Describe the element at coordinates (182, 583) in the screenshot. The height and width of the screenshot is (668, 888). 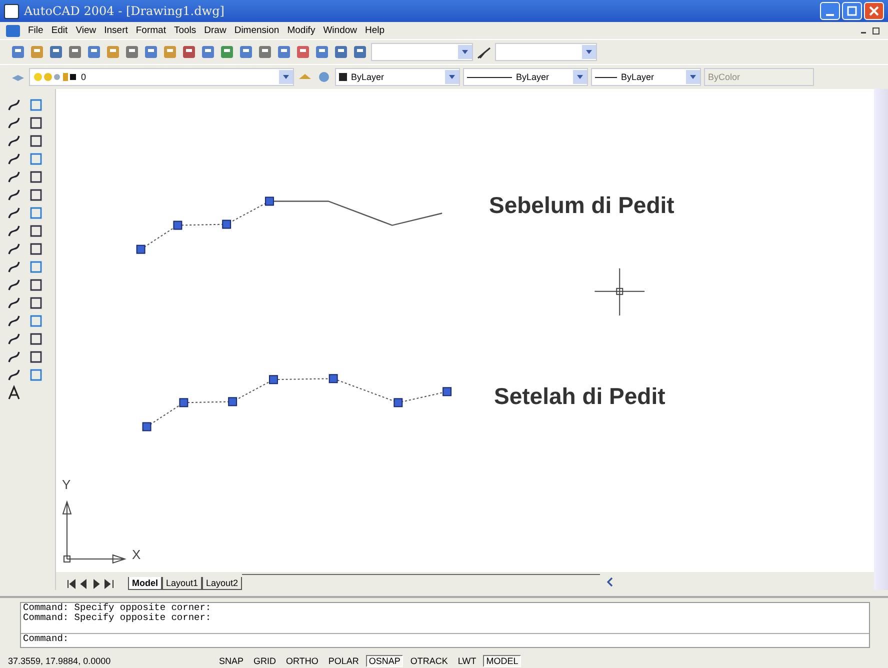
I see `layout-tab: Layout1` at that location.